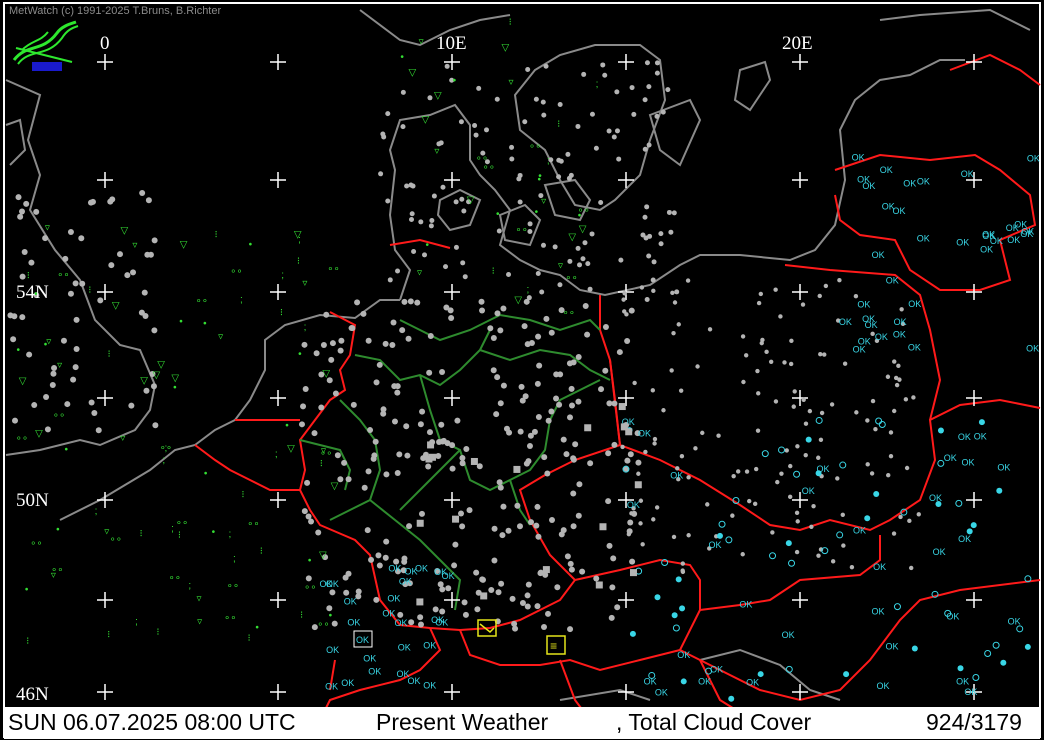 The height and width of the screenshot is (740, 1044). I want to click on rain-shower-icon: ;, so click(234, 559).